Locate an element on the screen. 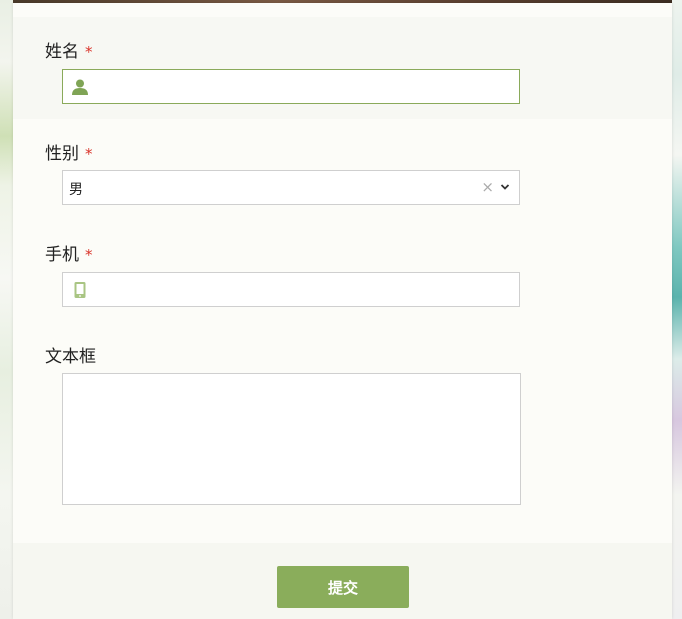 The width and height of the screenshot is (682, 619). user-icon is located at coordinates (80, 87).